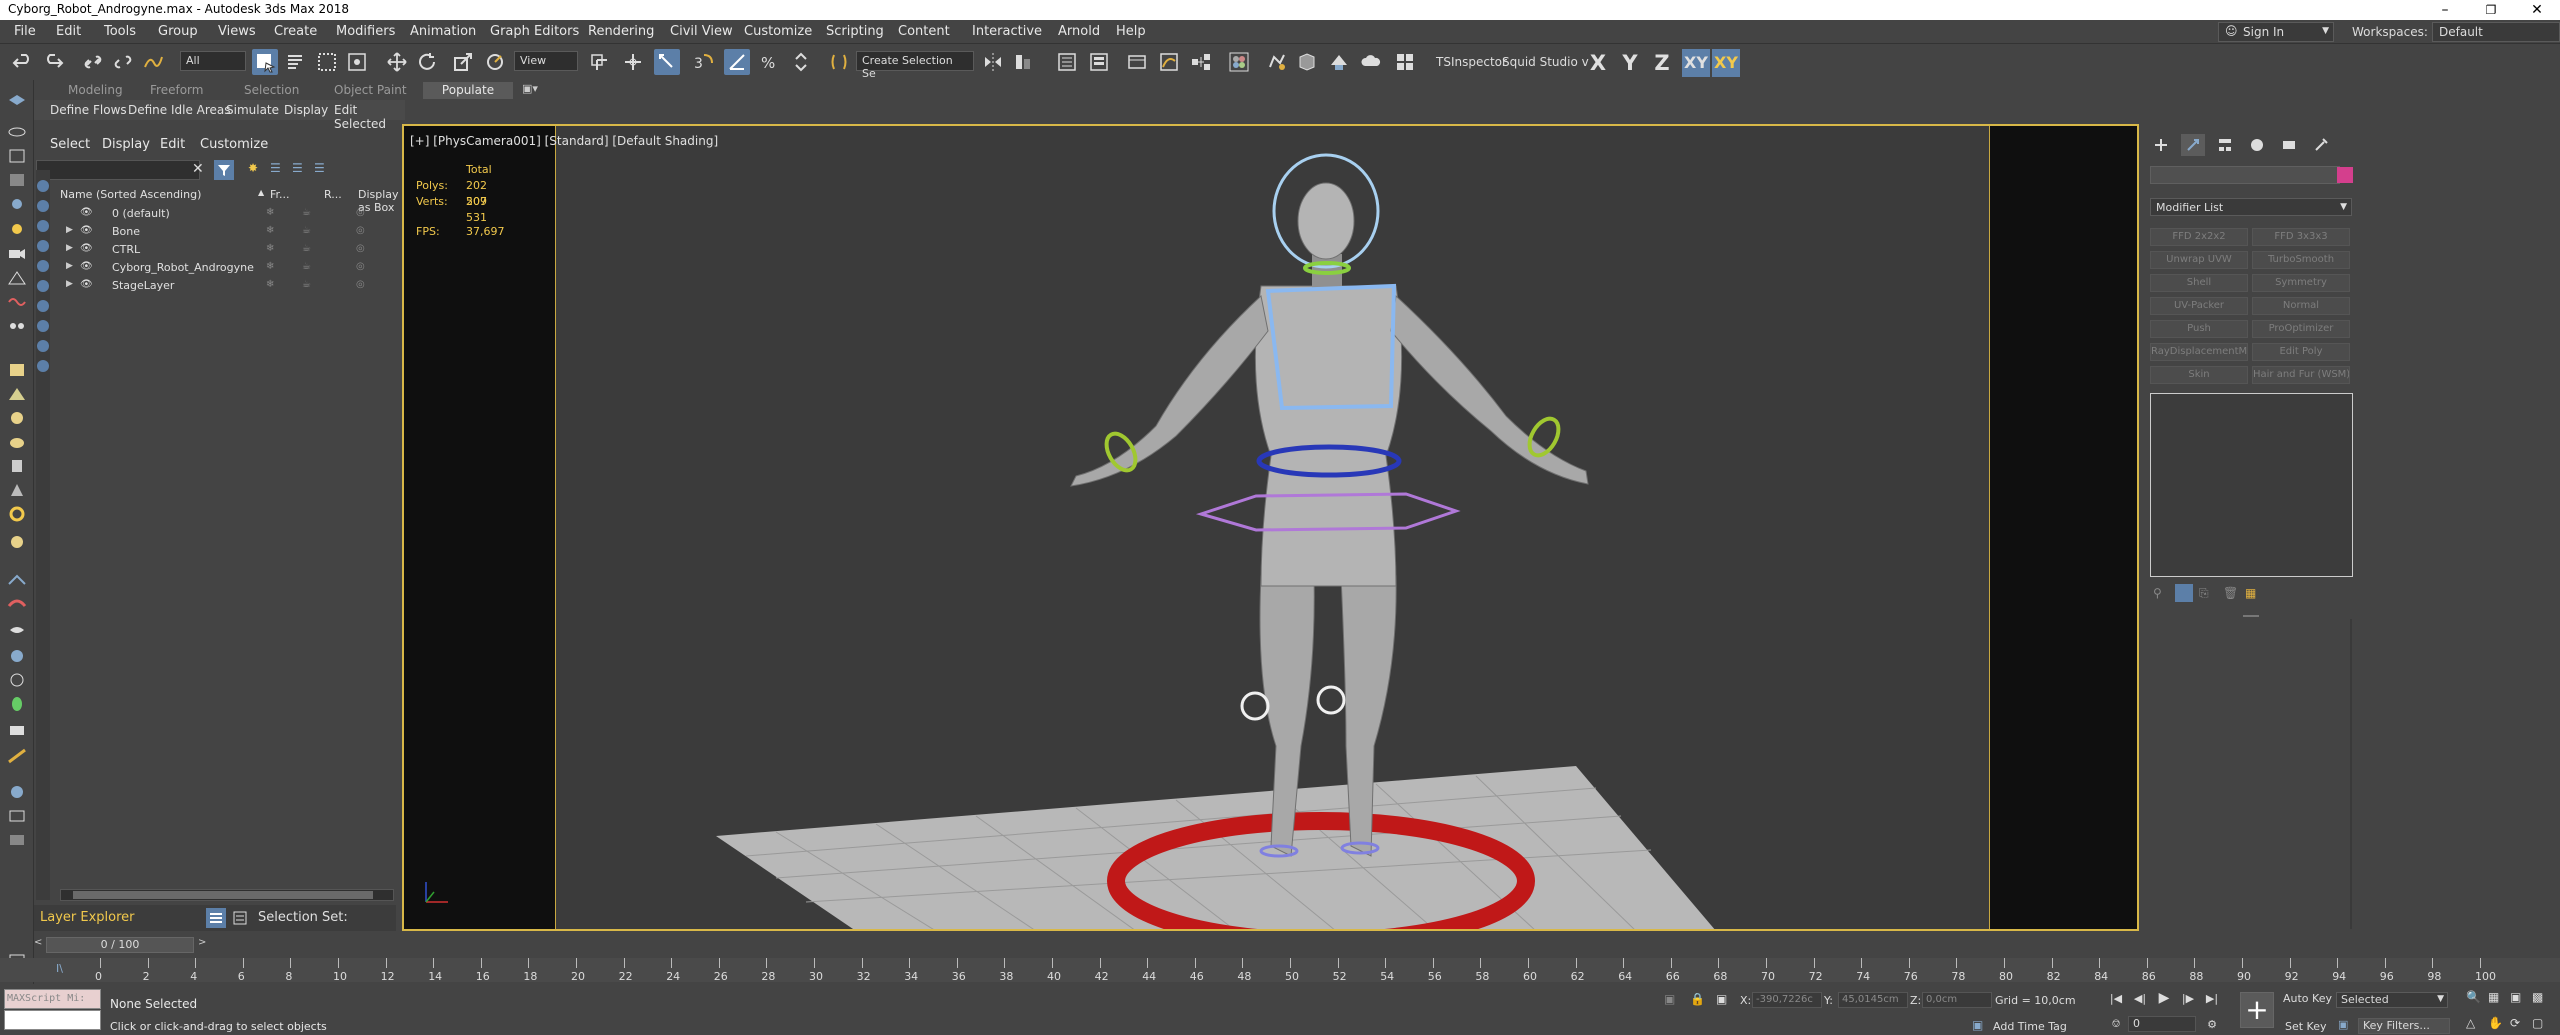 Image resolution: width=2560 pixels, height=1035 pixels. I want to click on configure-modifier-sets-icon: ▦, so click(2250, 593).